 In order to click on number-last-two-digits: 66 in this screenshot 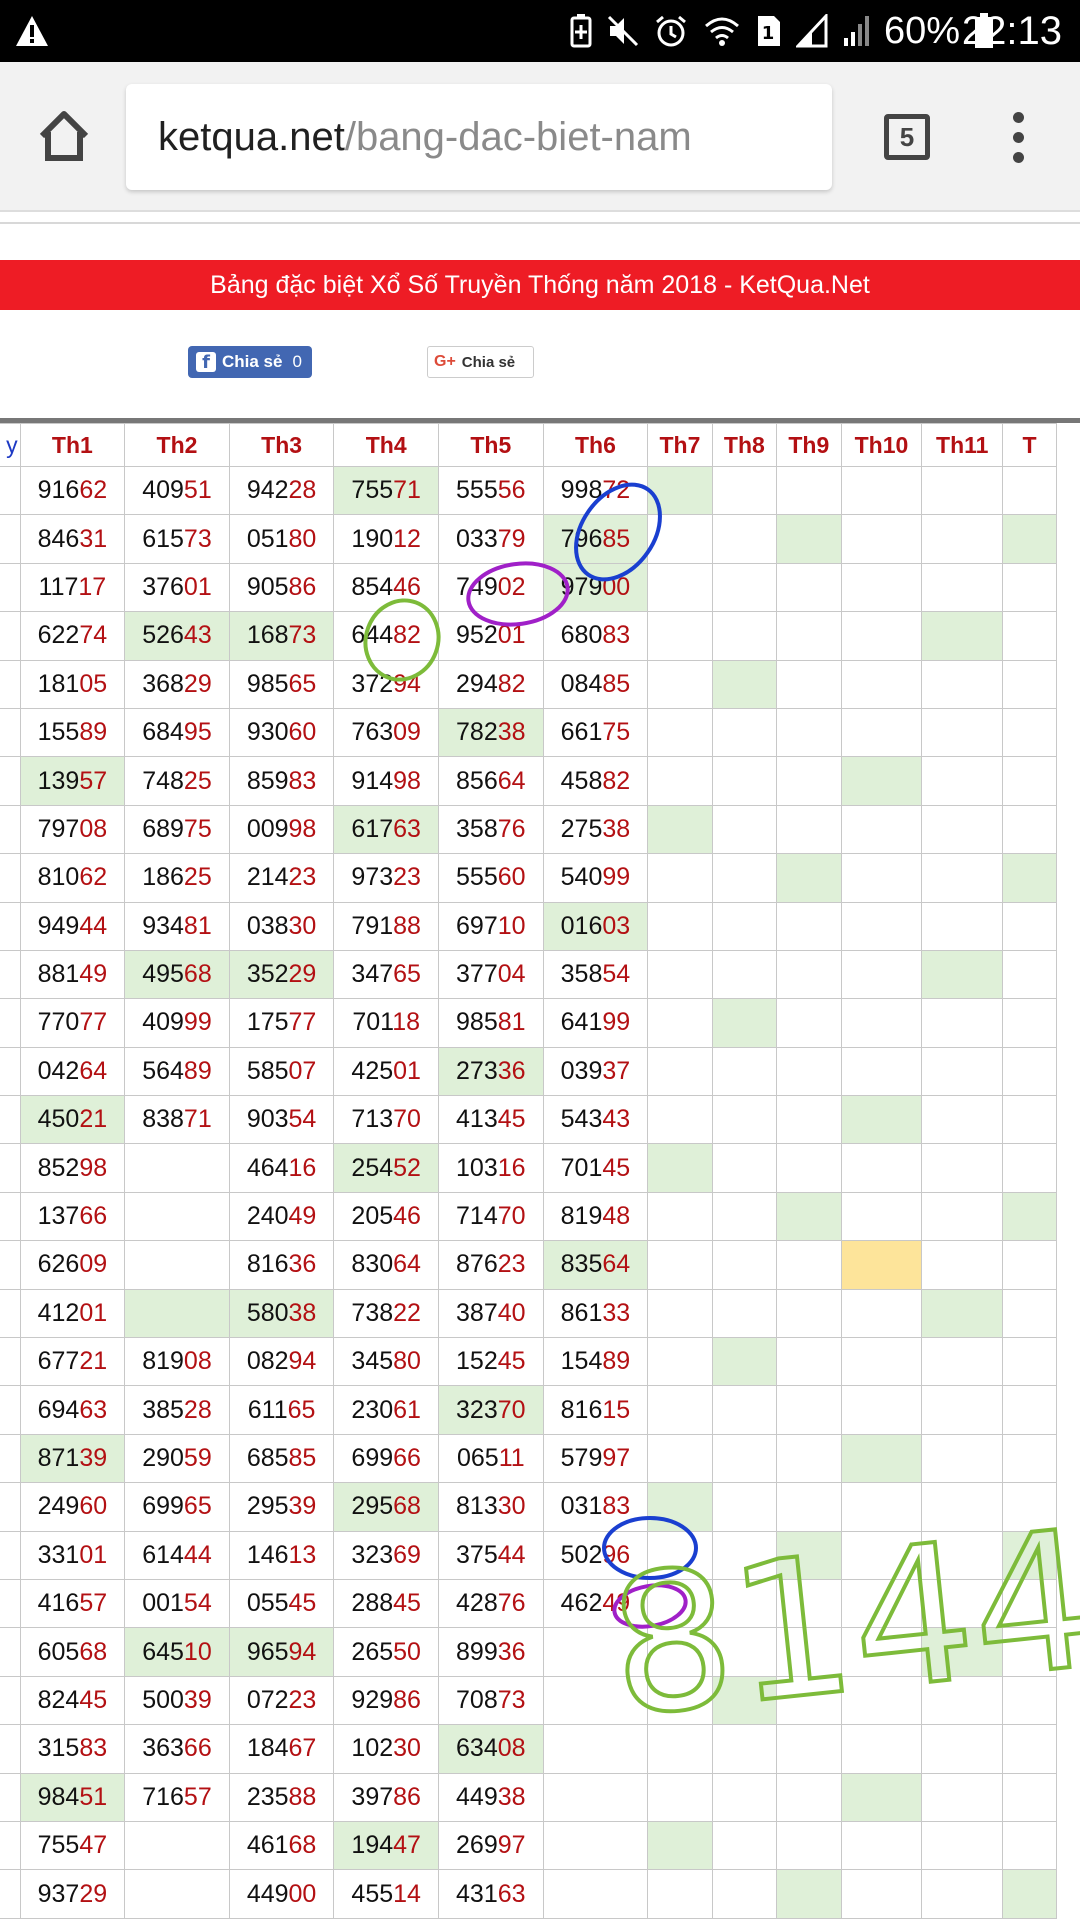, I will do `click(197, 1748)`.